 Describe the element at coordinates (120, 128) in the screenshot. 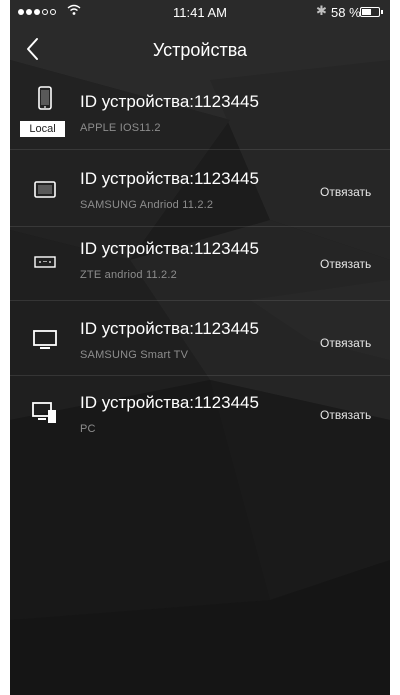

I see `device-subtitle: APPLE IOS11.2` at that location.